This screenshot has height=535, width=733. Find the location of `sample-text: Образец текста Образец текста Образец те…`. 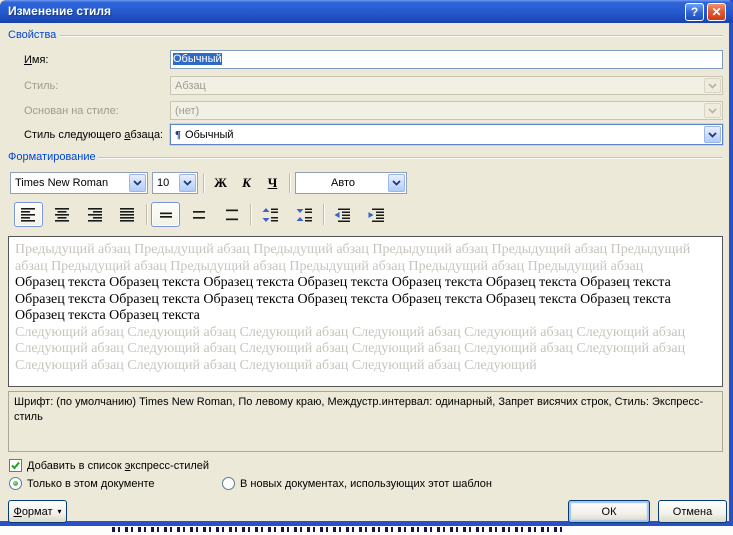

sample-text: Образец текста Образец текста Образец те… is located at coordinates (343, 299).